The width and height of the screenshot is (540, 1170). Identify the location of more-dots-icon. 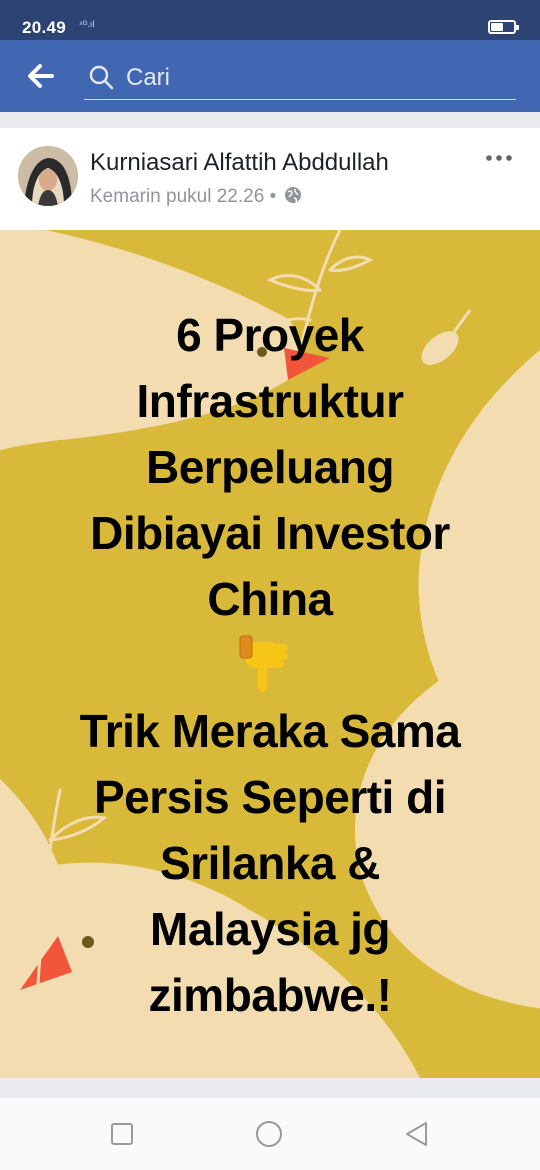
(499, 158).